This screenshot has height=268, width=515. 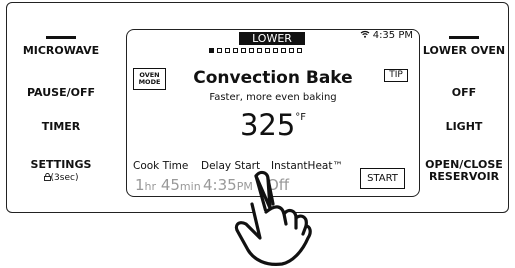 I want to click on cook-time-hr: 1, so click(x=140, y=185).